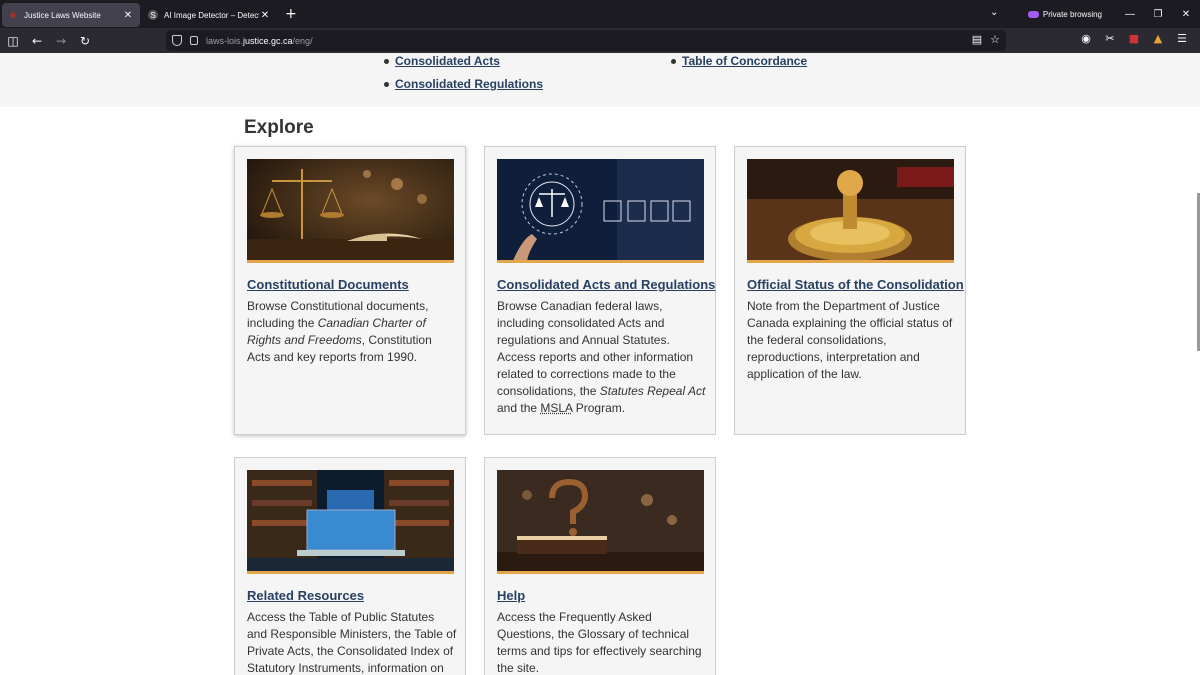  Describe the element at coordinates (291, 14) in the screenshot. I see `new-tab-button: +` at that location.